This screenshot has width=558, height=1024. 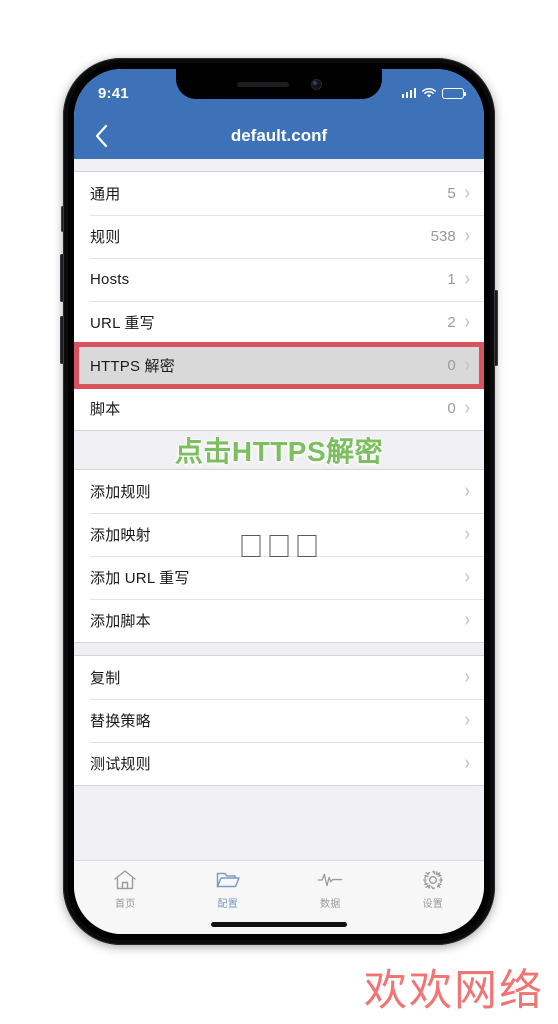 I want to click on tab-label: 配置, so click(x=228, y=904).